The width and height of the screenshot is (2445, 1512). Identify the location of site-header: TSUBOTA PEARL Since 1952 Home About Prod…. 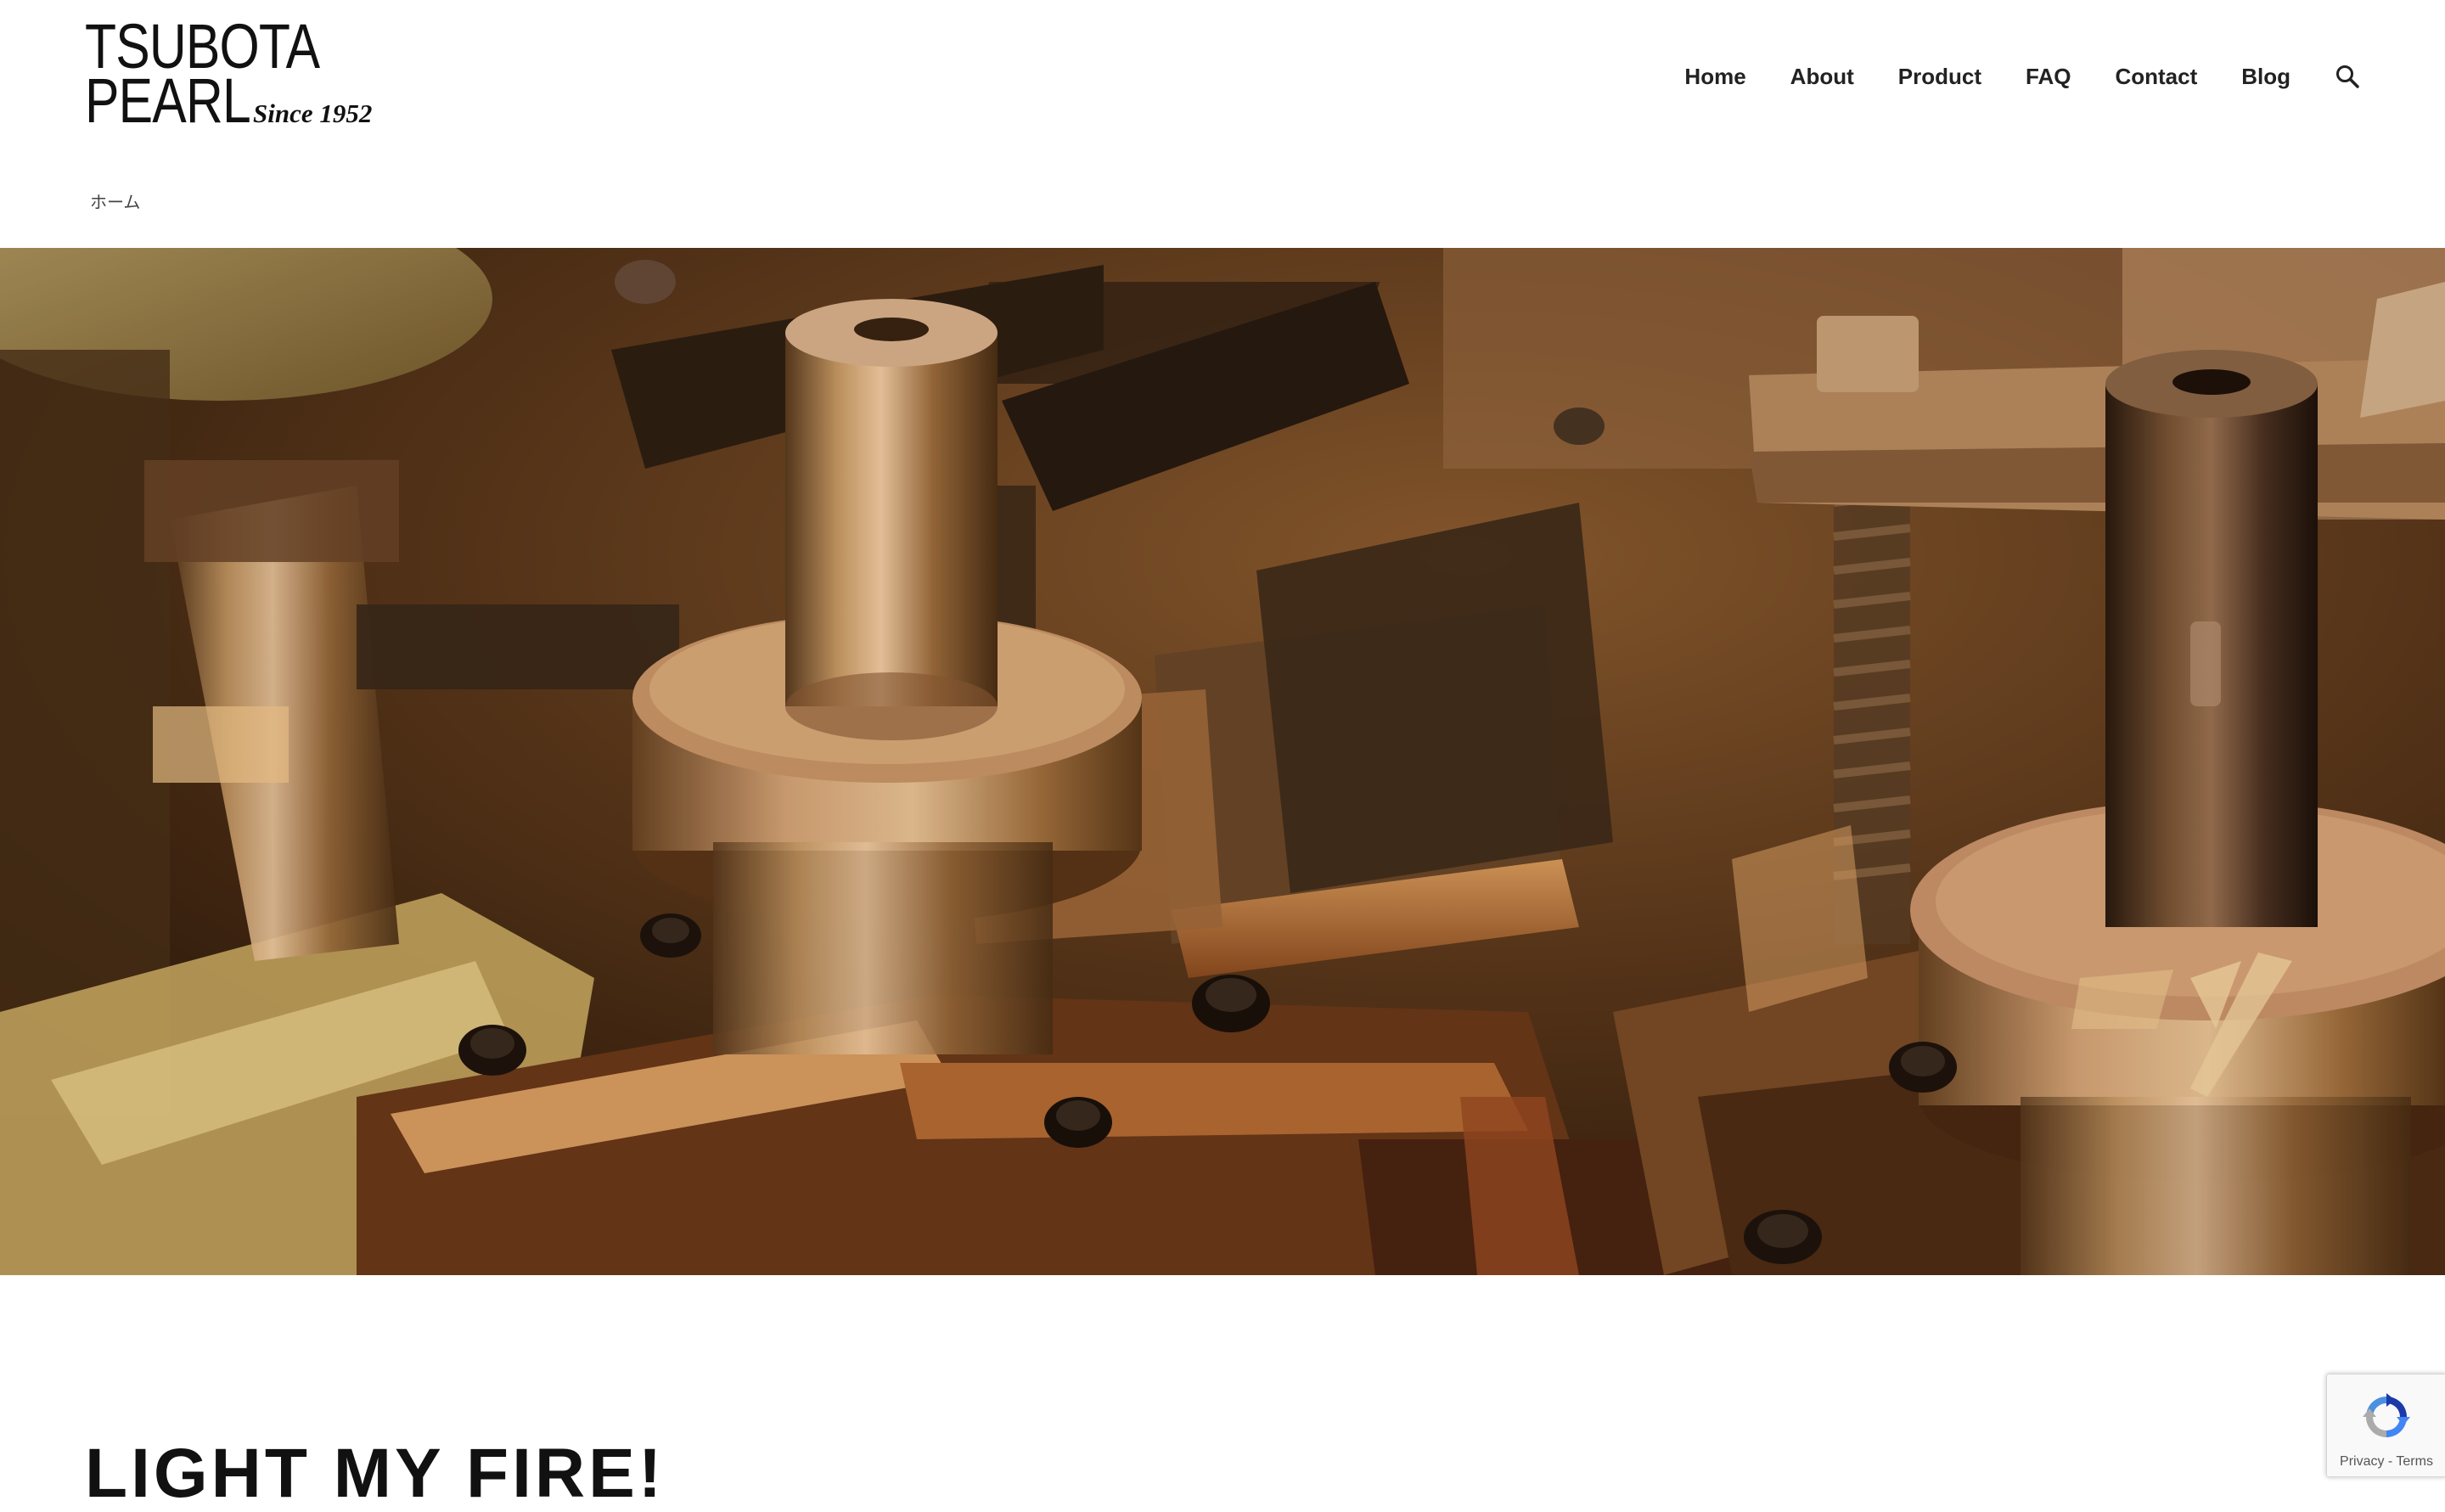
(1222, 76).